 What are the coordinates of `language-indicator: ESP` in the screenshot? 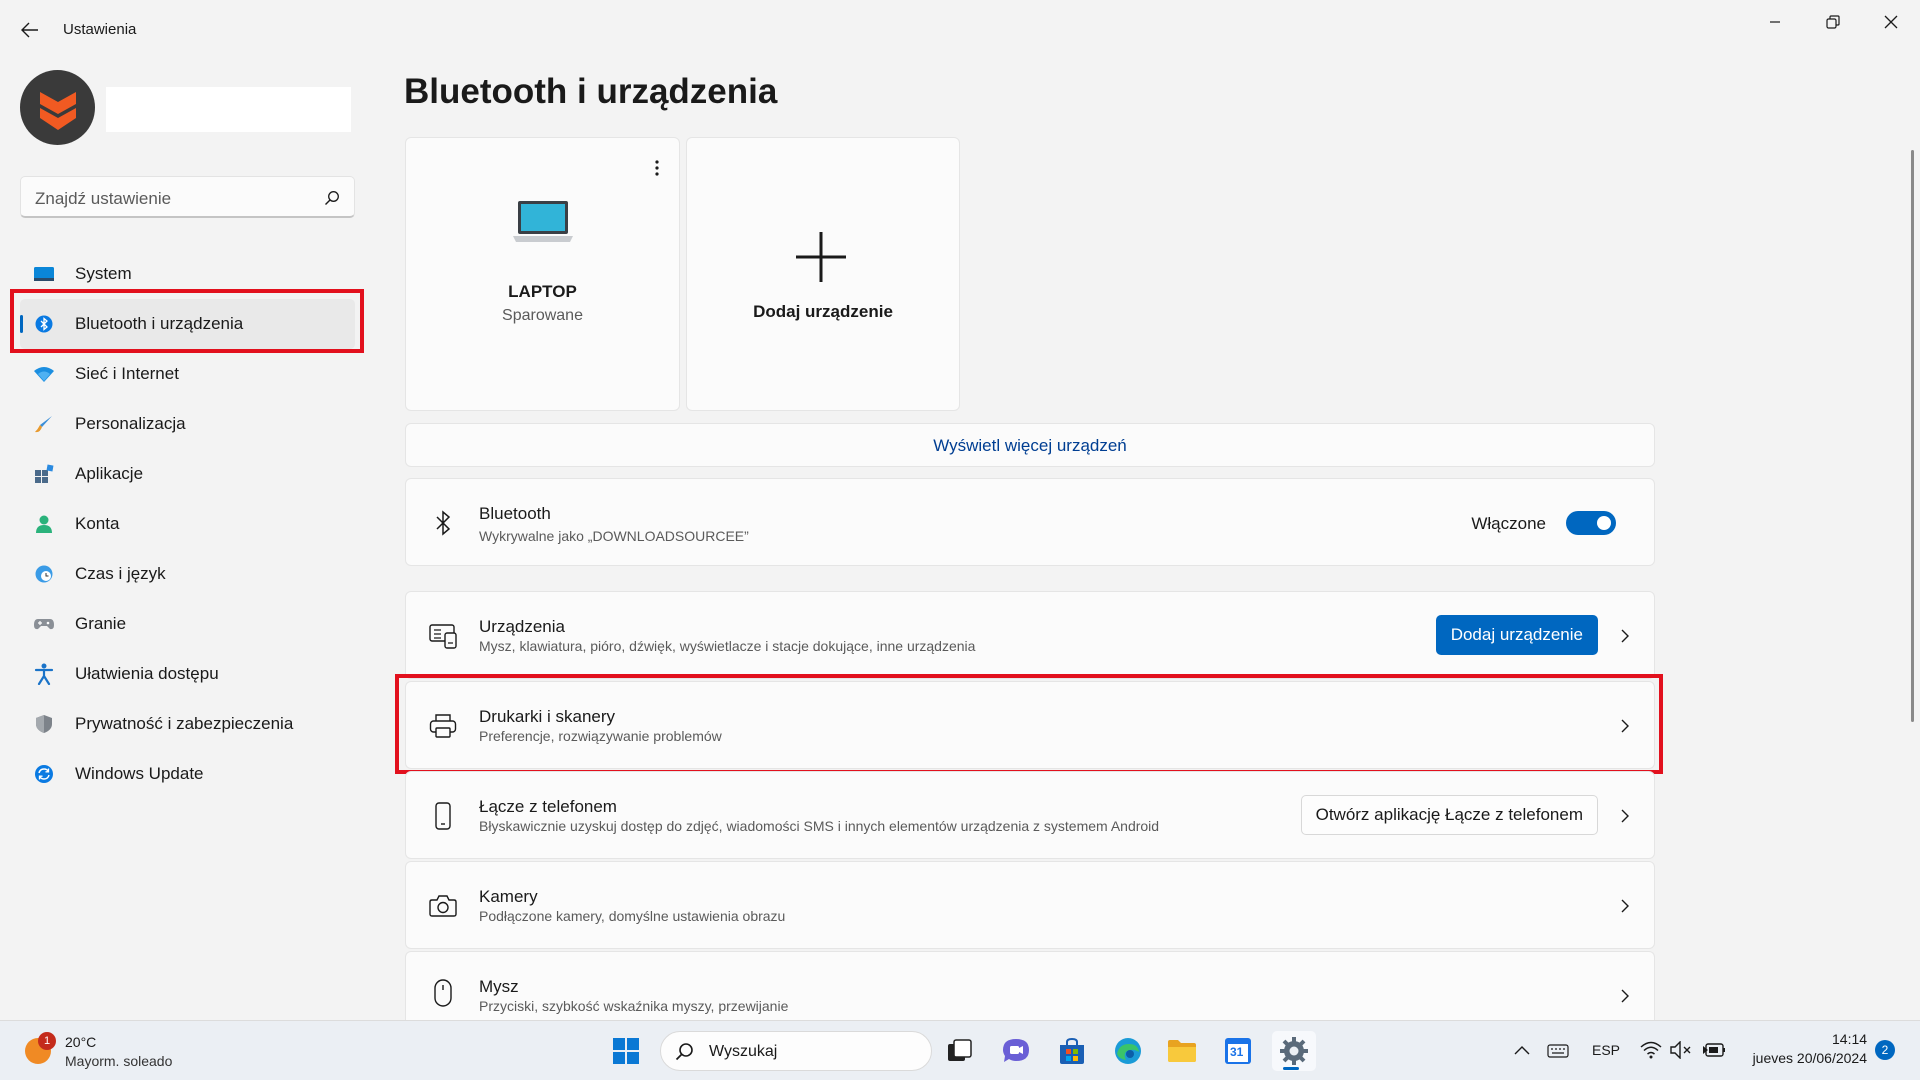 It's located at (1606, 1050).